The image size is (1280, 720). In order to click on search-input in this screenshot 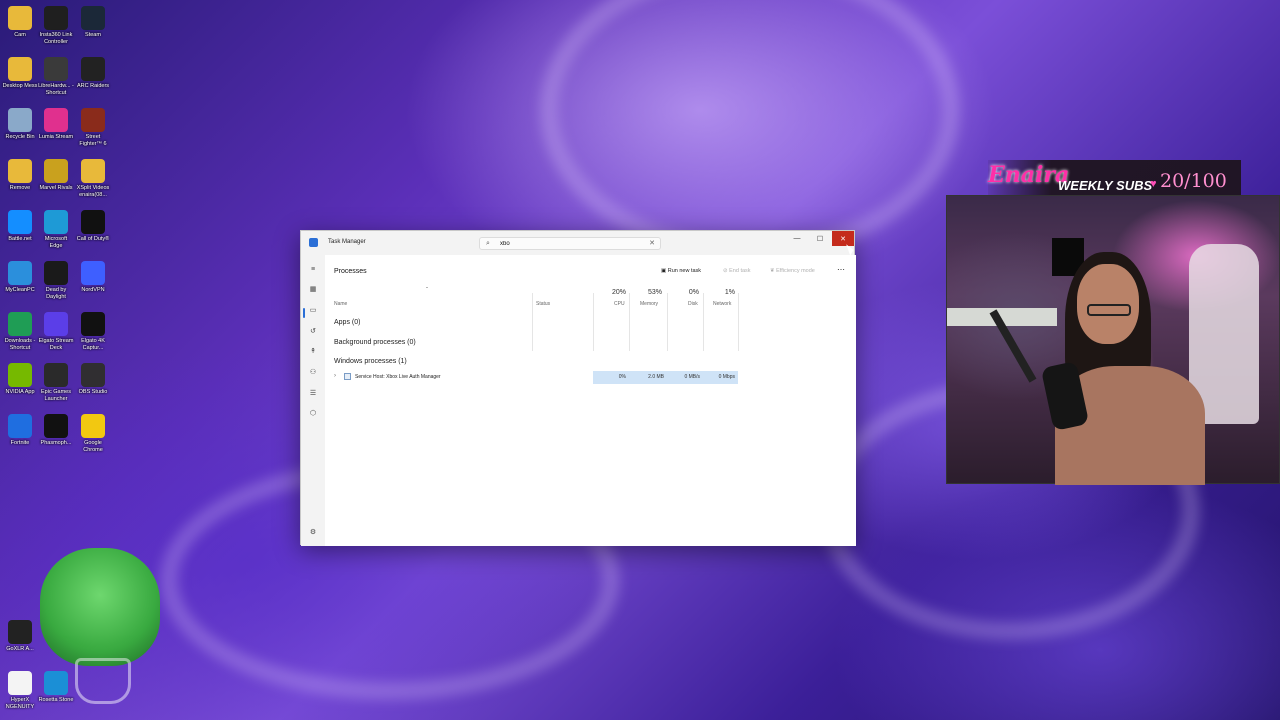, I will do `click(570, 244)`.